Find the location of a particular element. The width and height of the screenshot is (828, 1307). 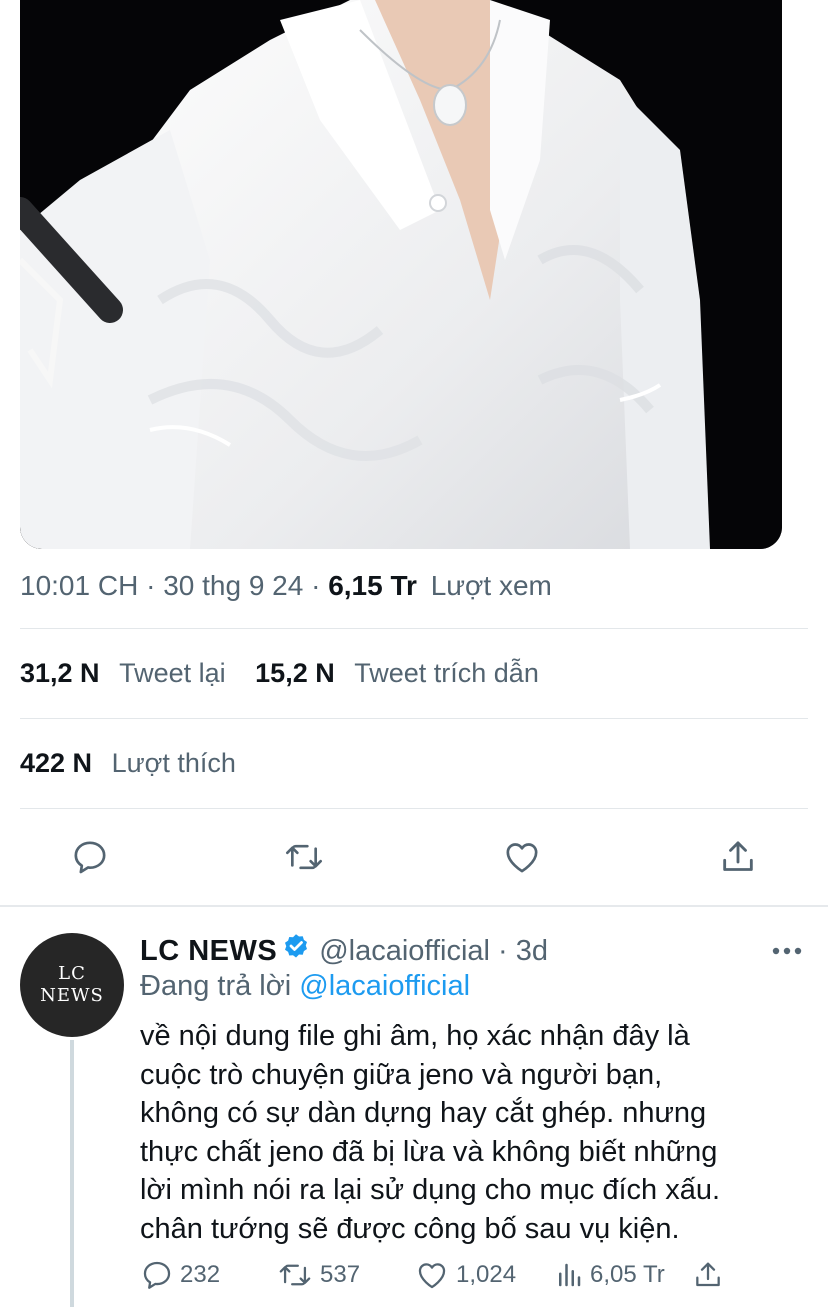

quotes-count: 15,2 N is located at coordinates (295, 673).